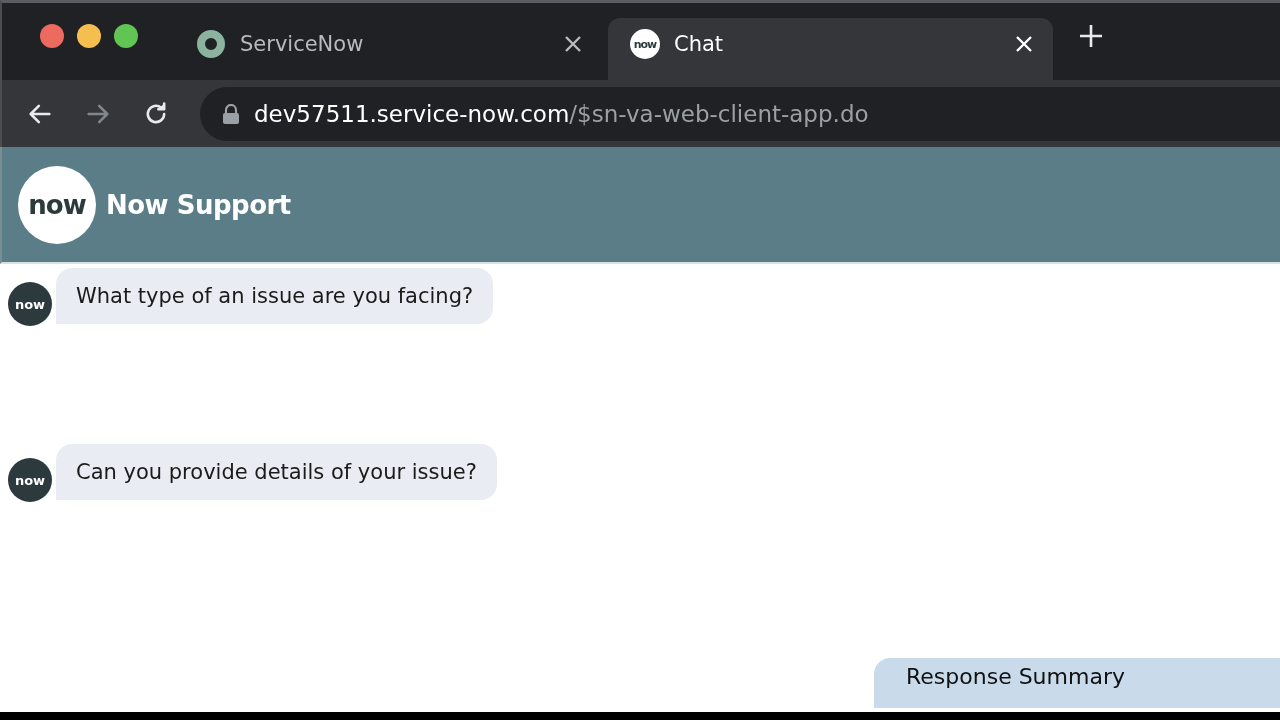  I want to click on close-icon, so click(573, 44).